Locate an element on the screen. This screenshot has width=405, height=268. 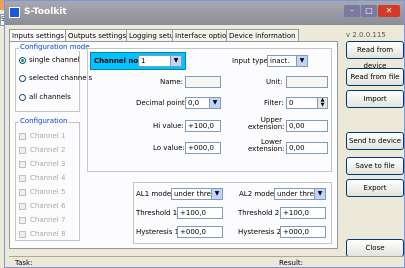
config-mode-title: Configuration mode is located at coordinates (55, 47).